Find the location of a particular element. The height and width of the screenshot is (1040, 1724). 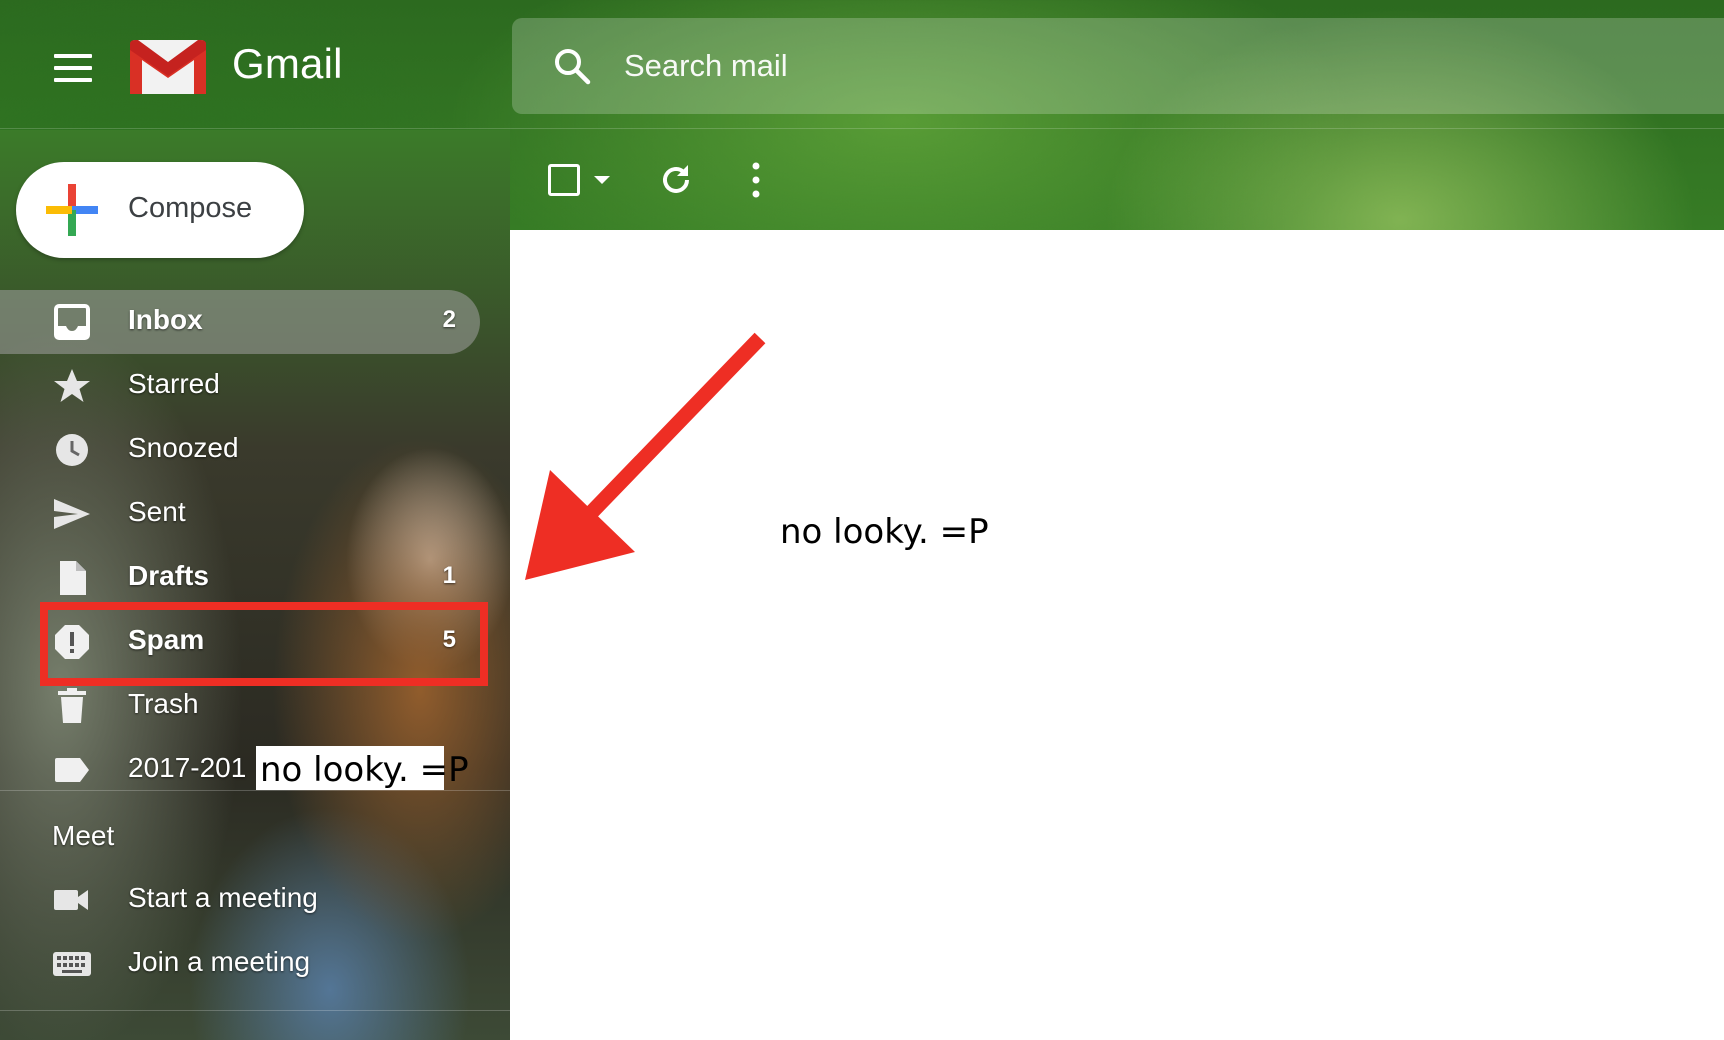

meet-item-label: Start a meeting is located at coordinates (223, 897).